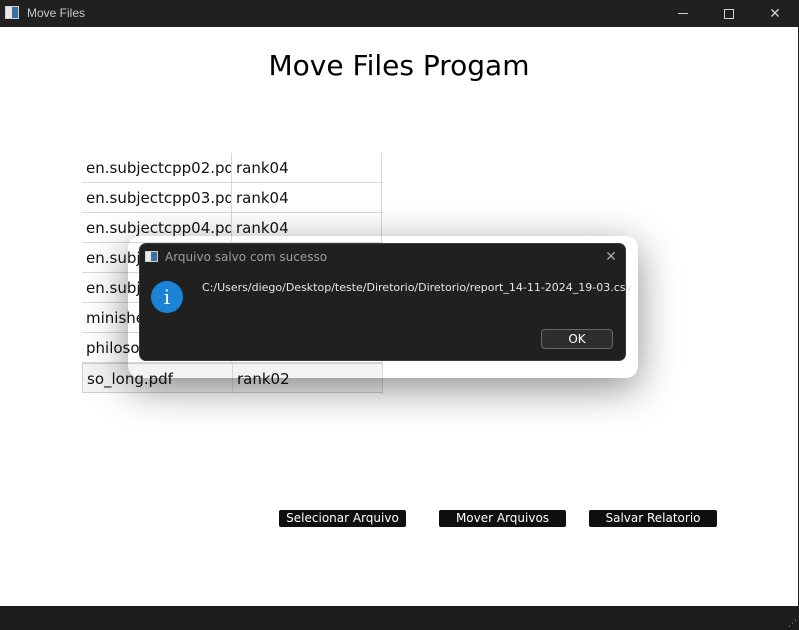  I want to click on move-files-button: Mover Arquivos, so click(502, 518).